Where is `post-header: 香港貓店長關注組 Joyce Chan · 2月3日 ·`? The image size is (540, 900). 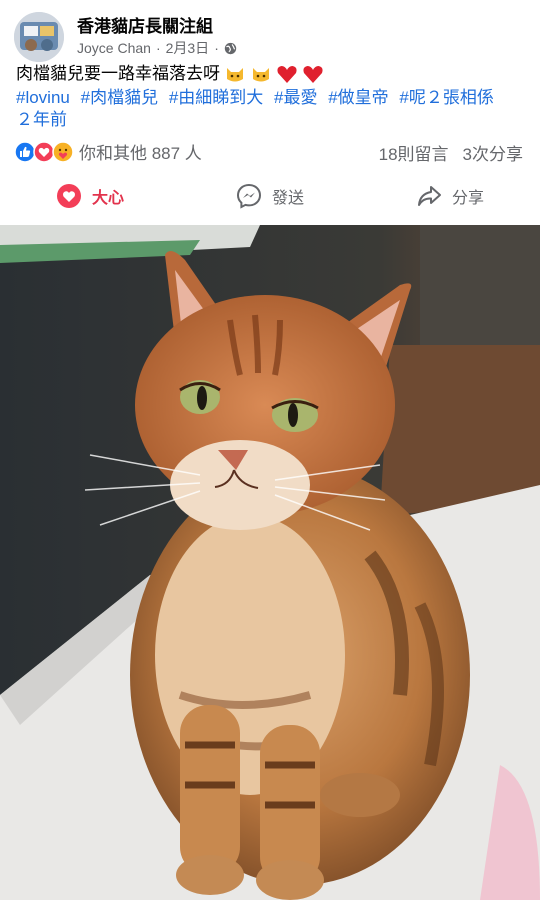
post-header: 香港貓店長關注組 Joyce Chan · 2月3日 · is located at coordinates (270, 31).